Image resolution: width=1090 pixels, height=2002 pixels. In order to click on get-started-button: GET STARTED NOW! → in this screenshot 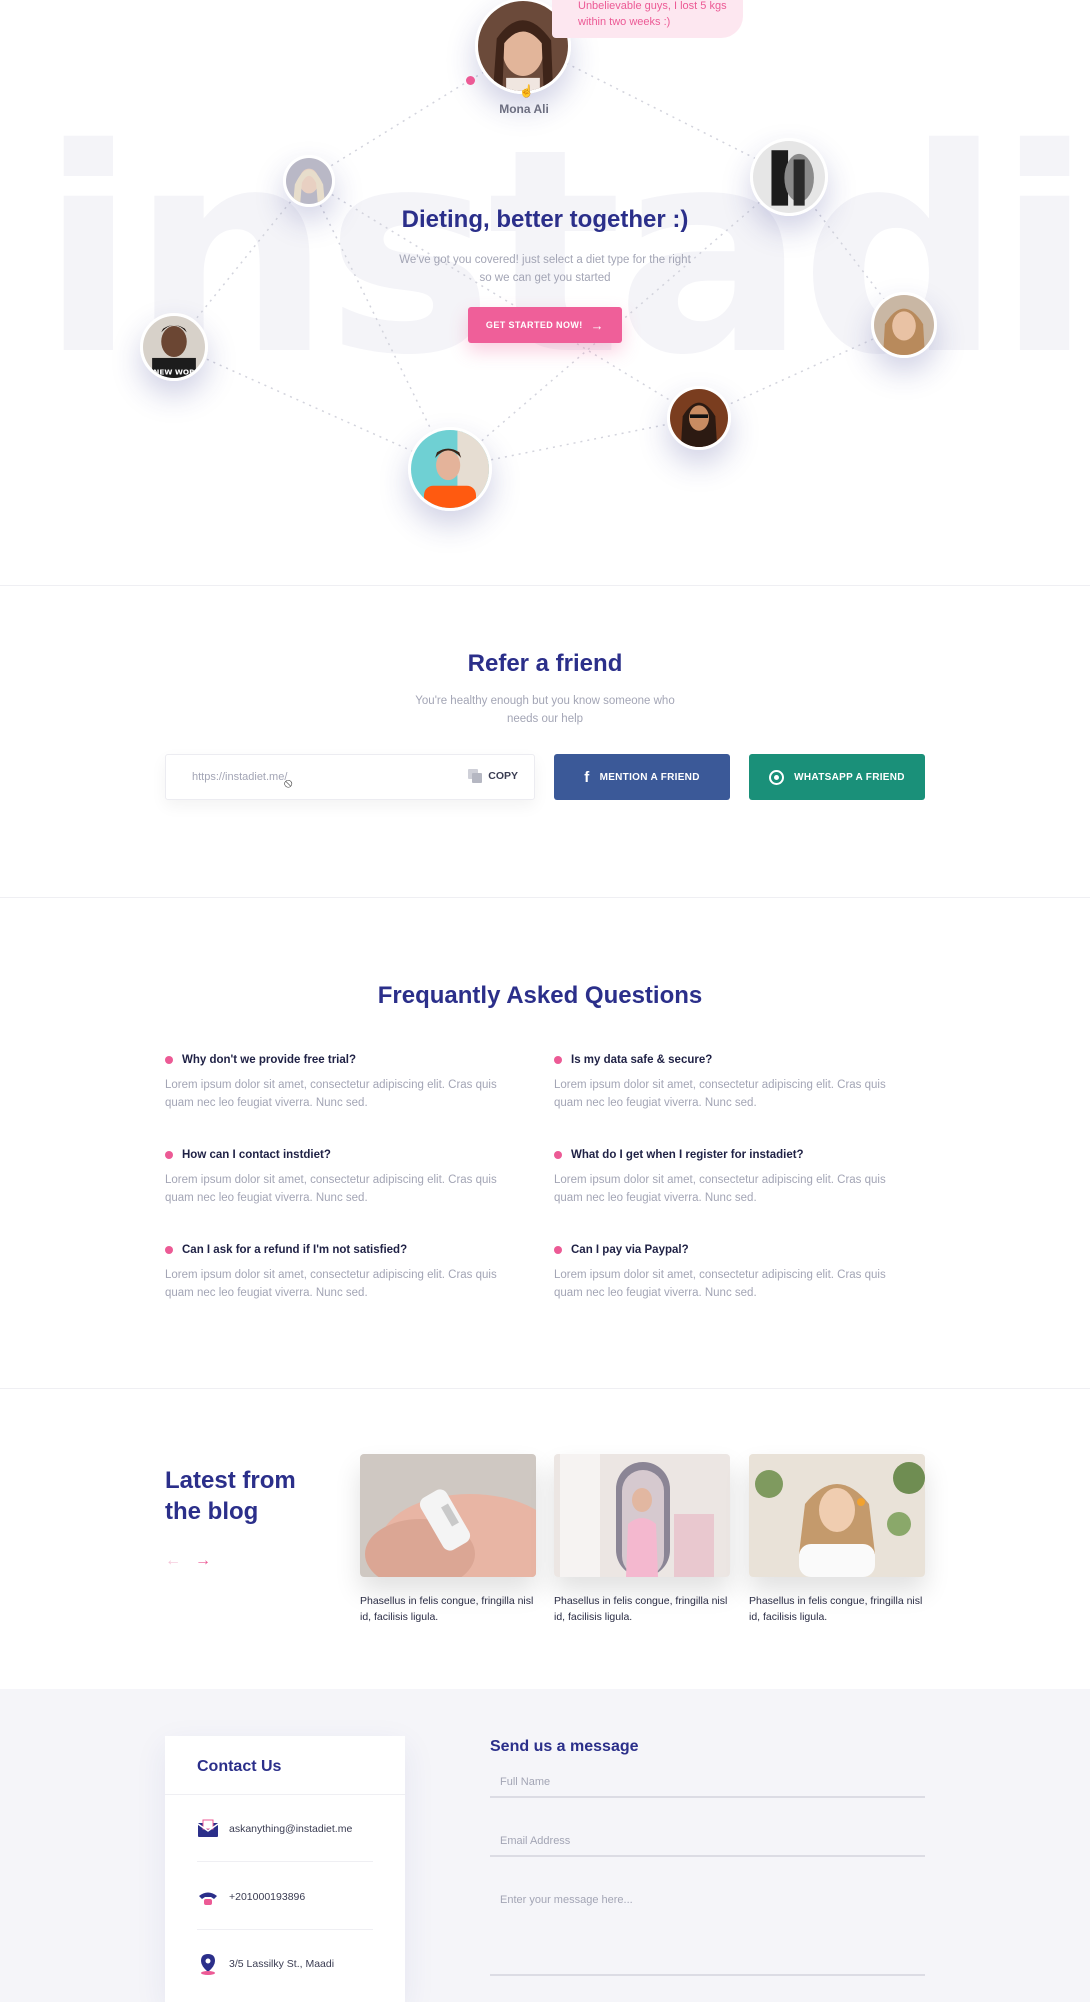, I will do `click(545, 325)`.